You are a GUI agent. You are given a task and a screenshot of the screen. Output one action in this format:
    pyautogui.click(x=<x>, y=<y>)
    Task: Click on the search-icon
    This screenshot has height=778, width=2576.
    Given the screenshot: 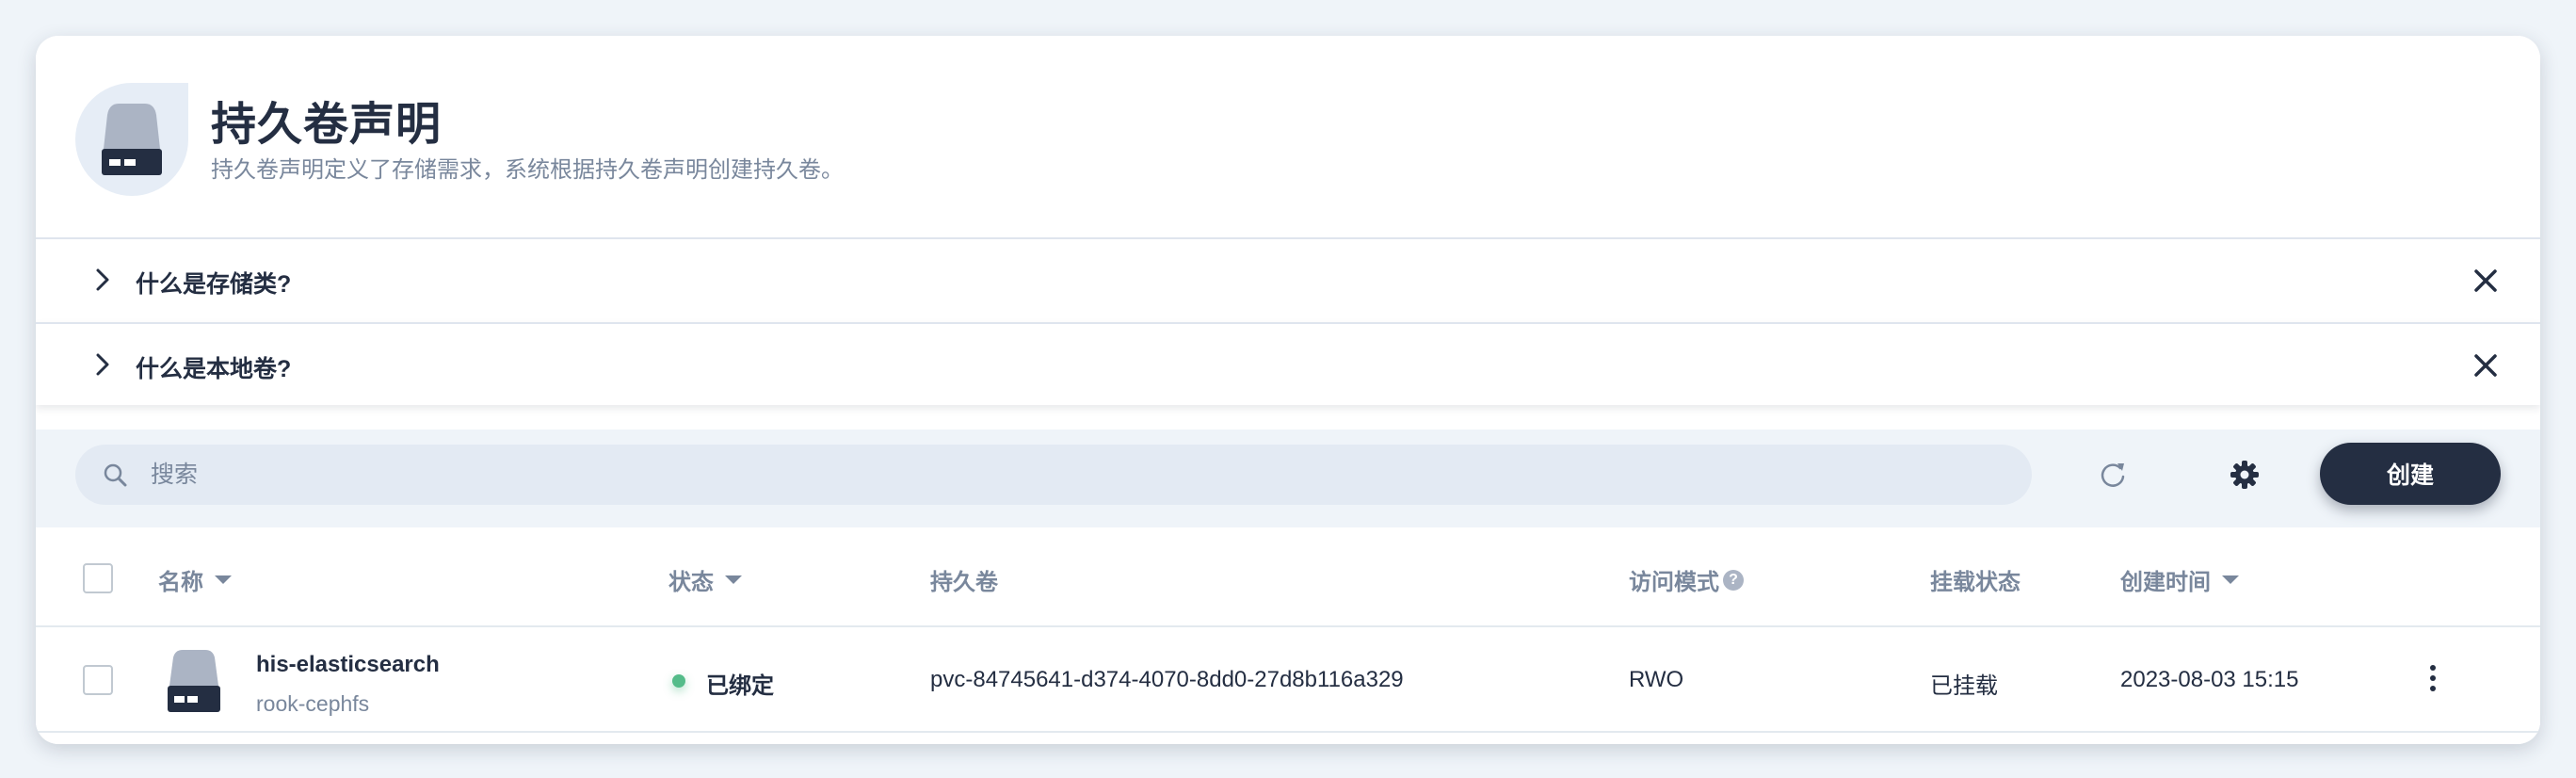 What is the action you would take?
    pyautogui.click(x=115, y=475)
    